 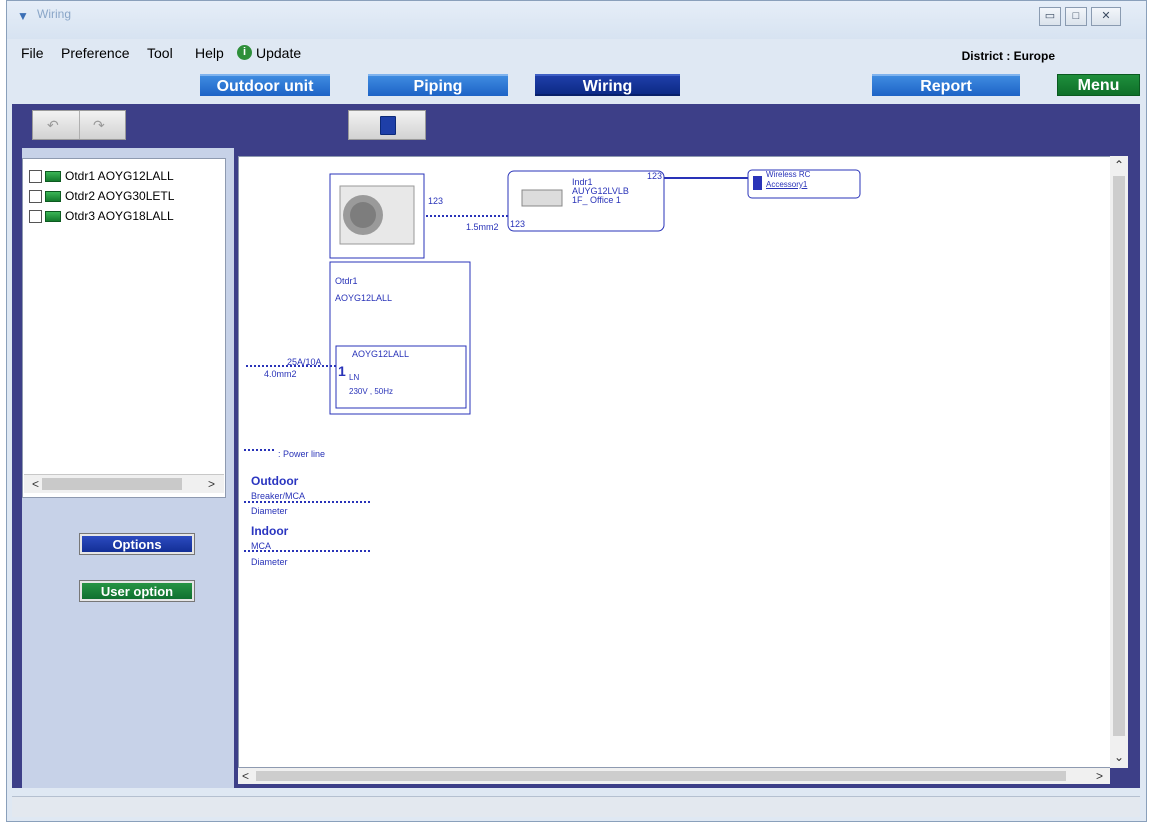 What do you see at coordinates (596, 200) in the screenshot?
I see `indoor-location: 1F_ Office 1` at bounding box center [596, 200].